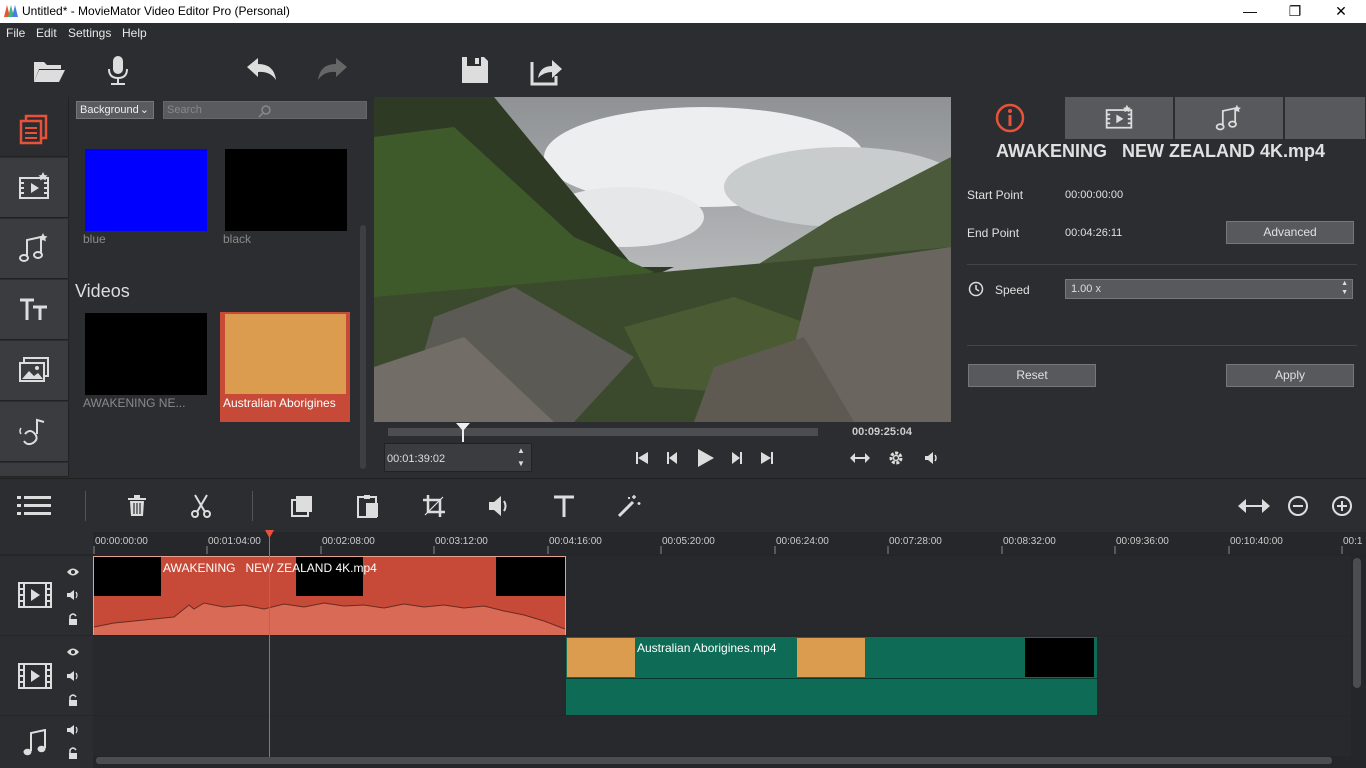 This screenshot has width=1366, height=768. Describe the element at coordinates (1298, 506) in the screenshot. I see `zoom-out-icon` at that location.